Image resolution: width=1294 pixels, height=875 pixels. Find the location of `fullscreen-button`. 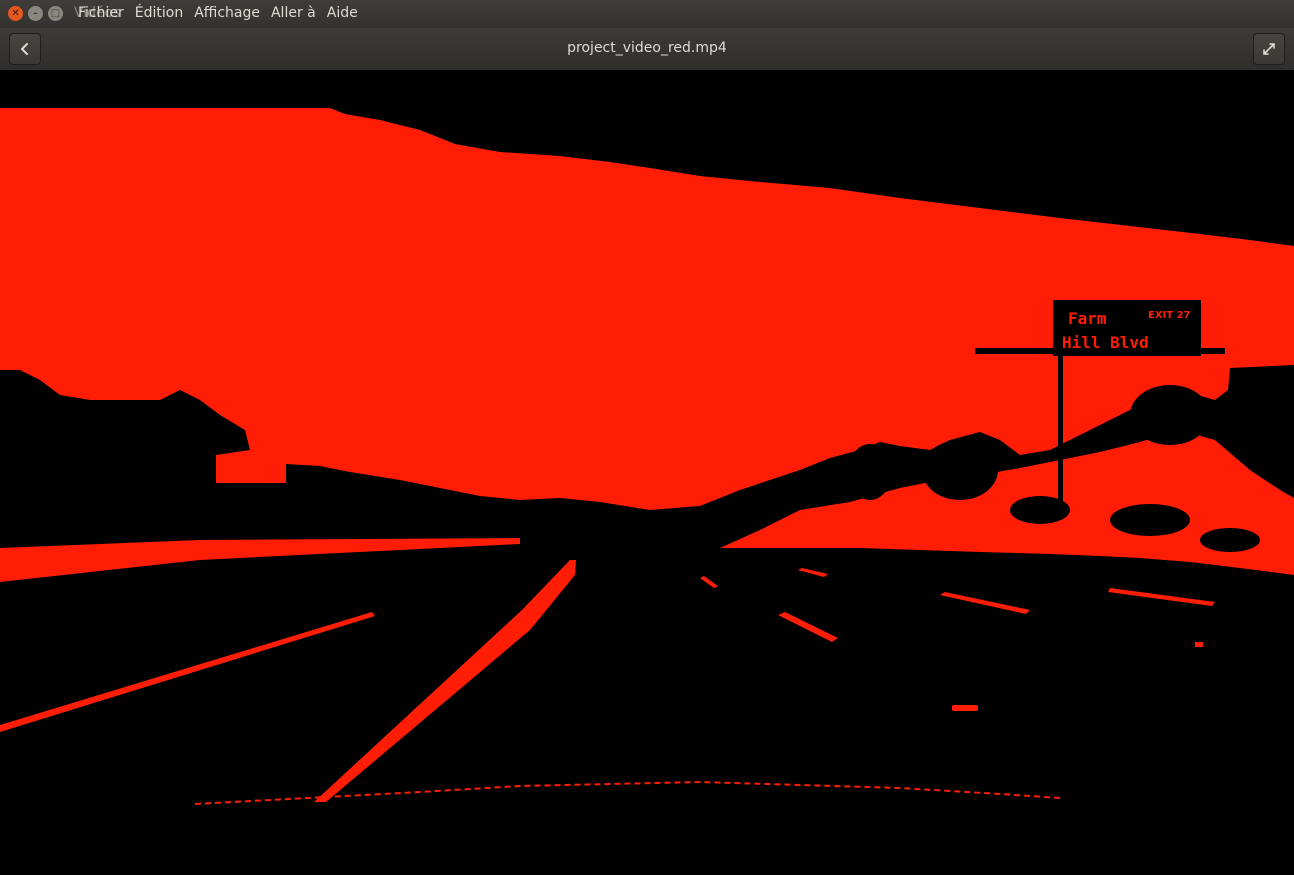

fullscreen-button is located at coordinates (1269, 49).